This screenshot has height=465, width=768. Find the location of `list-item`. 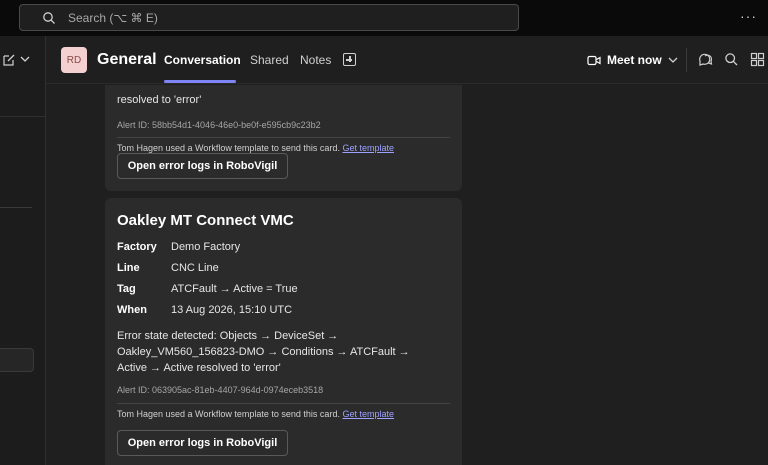

list-item is located at coordinates (17, 360).